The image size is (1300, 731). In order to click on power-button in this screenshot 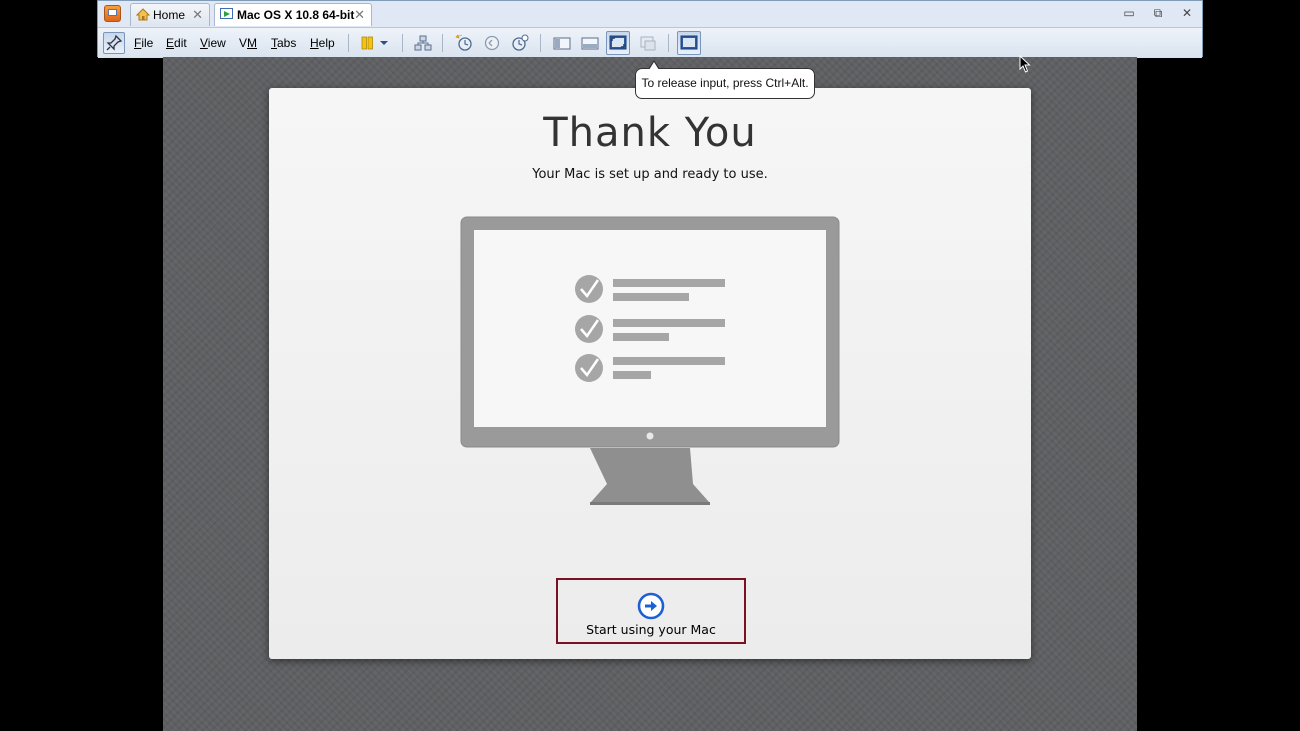, I will do `click(368, 43)`.